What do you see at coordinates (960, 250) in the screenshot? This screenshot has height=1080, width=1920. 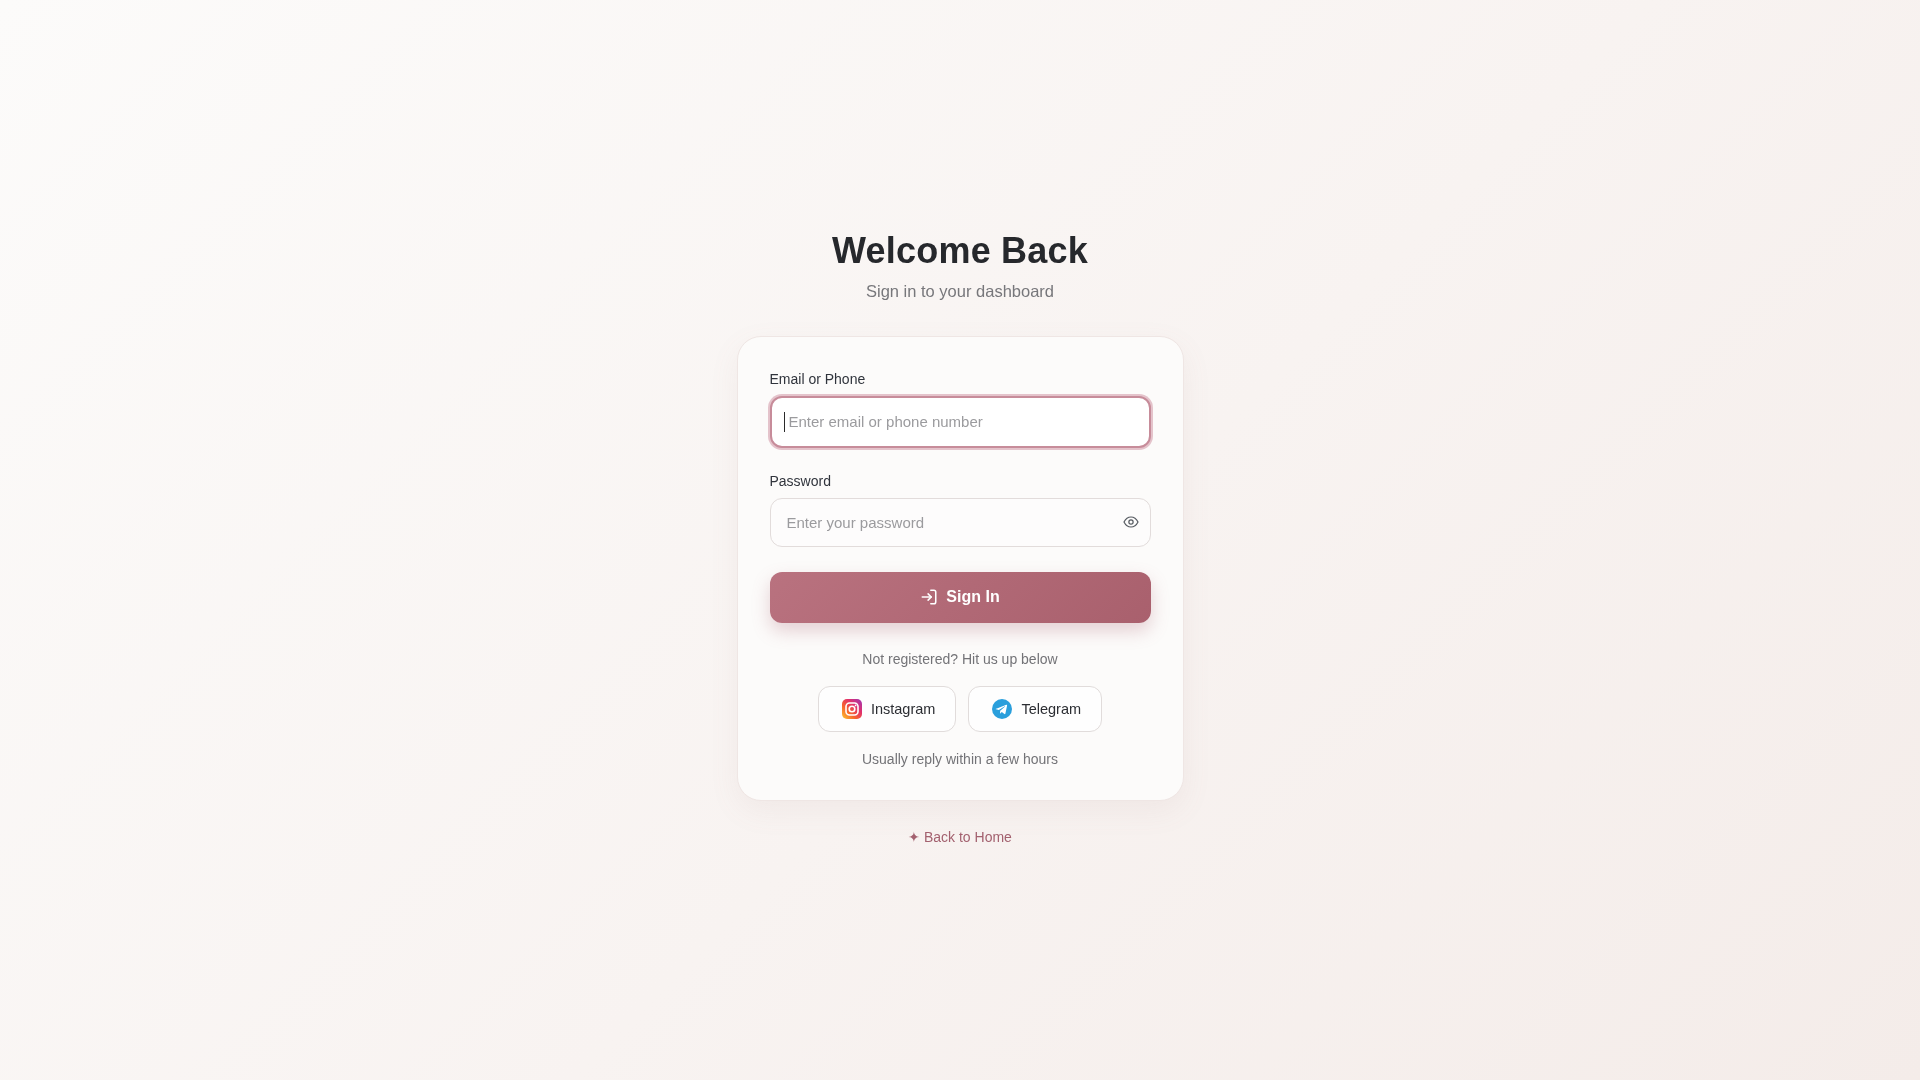 I see `page-title: Welcome Back` at bounding box center [960, 250].